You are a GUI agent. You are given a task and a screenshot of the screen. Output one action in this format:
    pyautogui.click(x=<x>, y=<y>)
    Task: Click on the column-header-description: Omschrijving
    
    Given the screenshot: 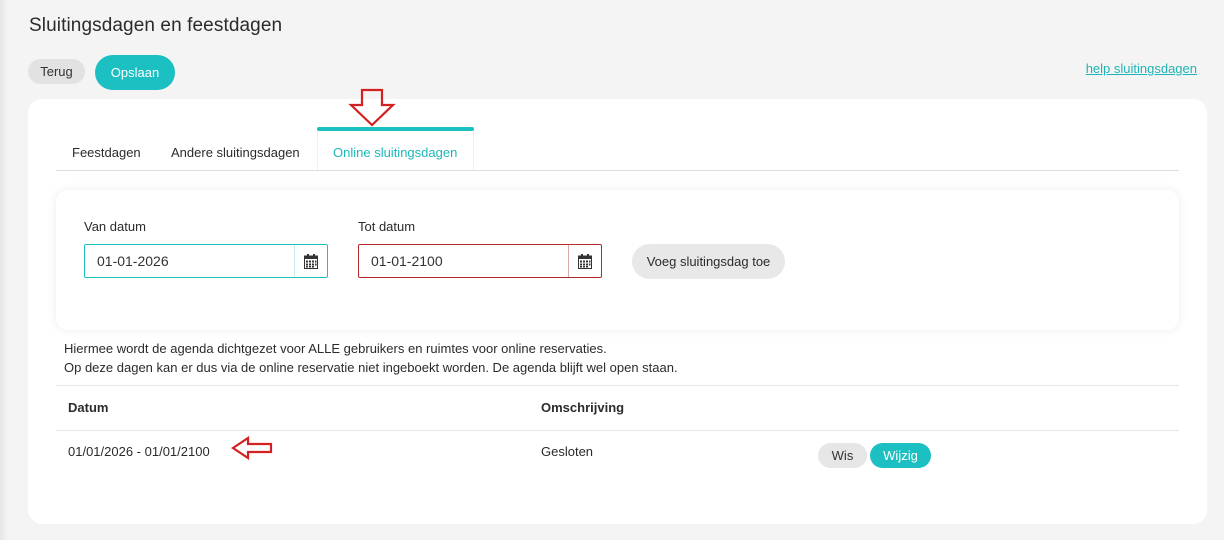 What is the action you would take?
    pyautogui.click(x=583, y=407)
    